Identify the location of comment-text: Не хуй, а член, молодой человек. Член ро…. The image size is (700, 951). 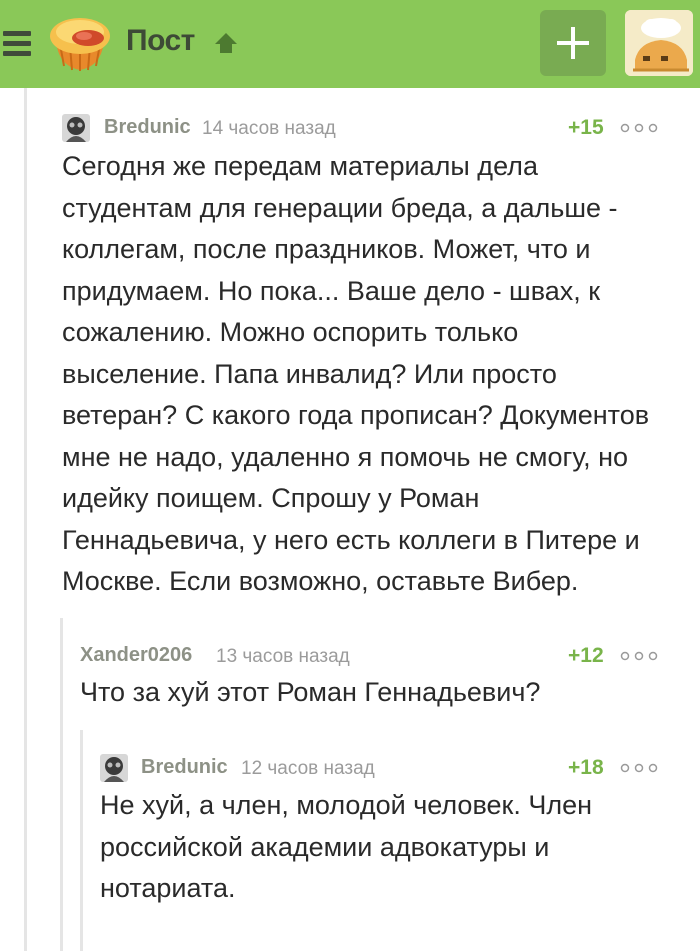
(346, 846).